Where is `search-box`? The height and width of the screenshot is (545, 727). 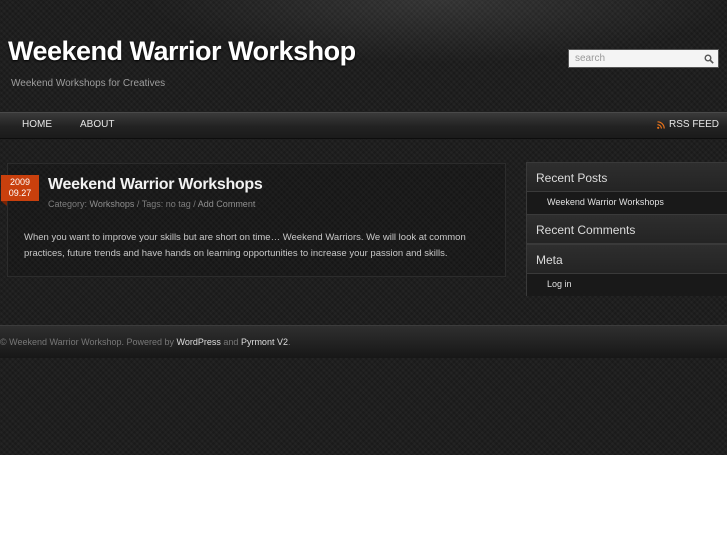
search-box is located at coordinates (643, 58).